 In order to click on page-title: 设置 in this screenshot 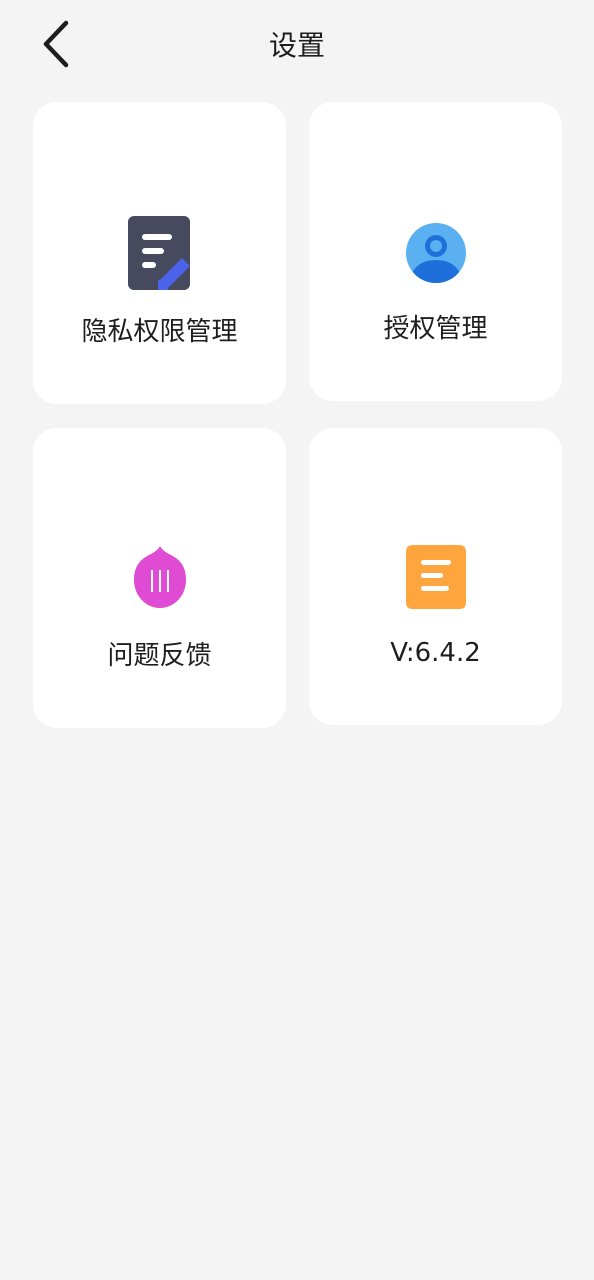, I will do `click(296, 45)`.